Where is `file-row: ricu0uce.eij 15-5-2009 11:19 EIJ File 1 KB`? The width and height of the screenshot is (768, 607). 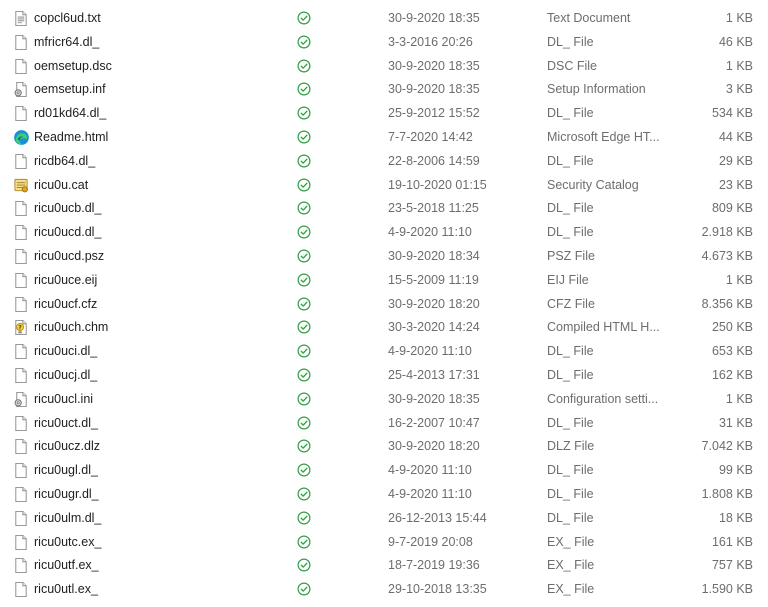 file-row: ricu0uce.eij 15-5-2009 11:19 EIJ File 1 KB is located at coordinates (384, 280).